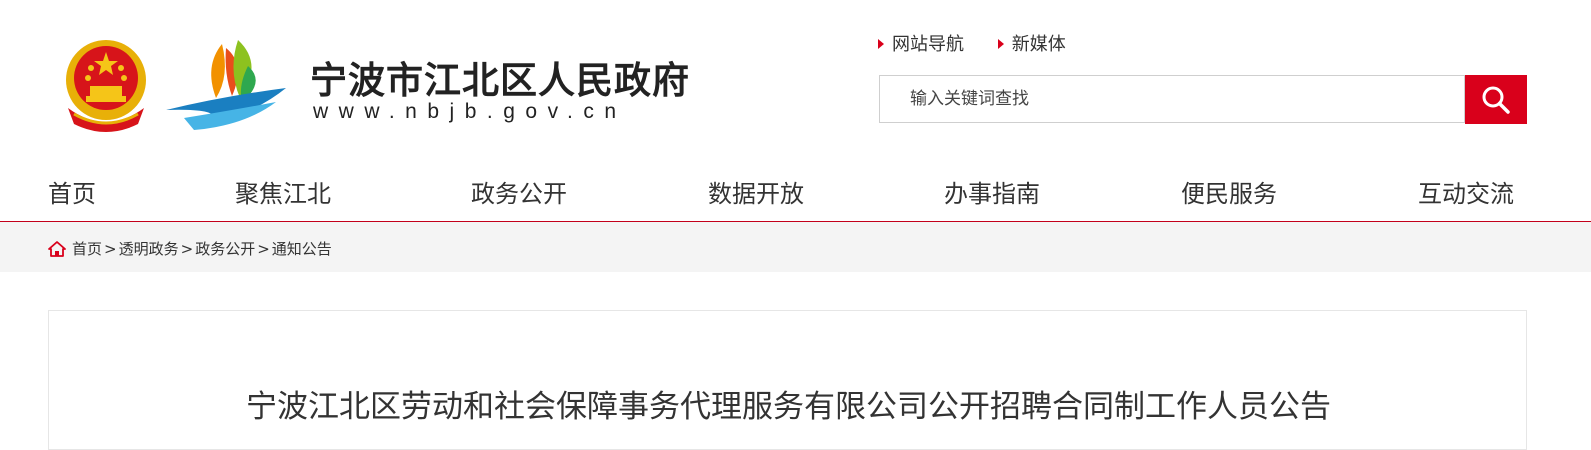 This screenshot has height=450, width=1591. What do you see at coordinates (519, 191) in the screenshot?
I see `nav-item-government-affairs: 政务公开` at bounding box center [519, 191].